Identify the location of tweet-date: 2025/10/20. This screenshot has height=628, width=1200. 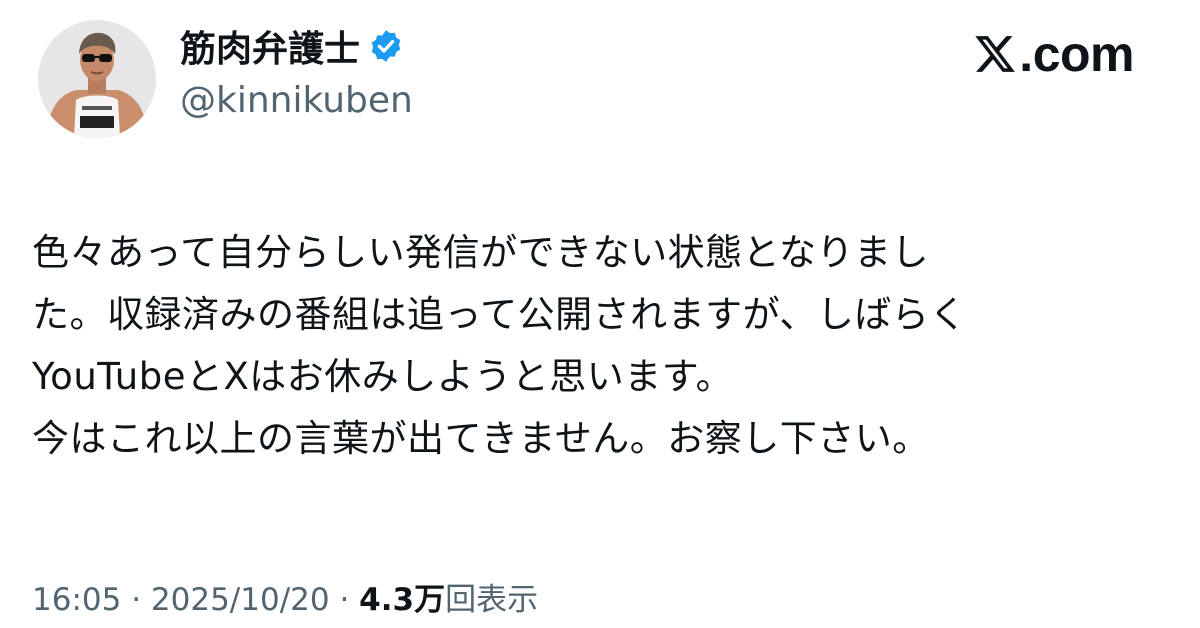
(240, 600).